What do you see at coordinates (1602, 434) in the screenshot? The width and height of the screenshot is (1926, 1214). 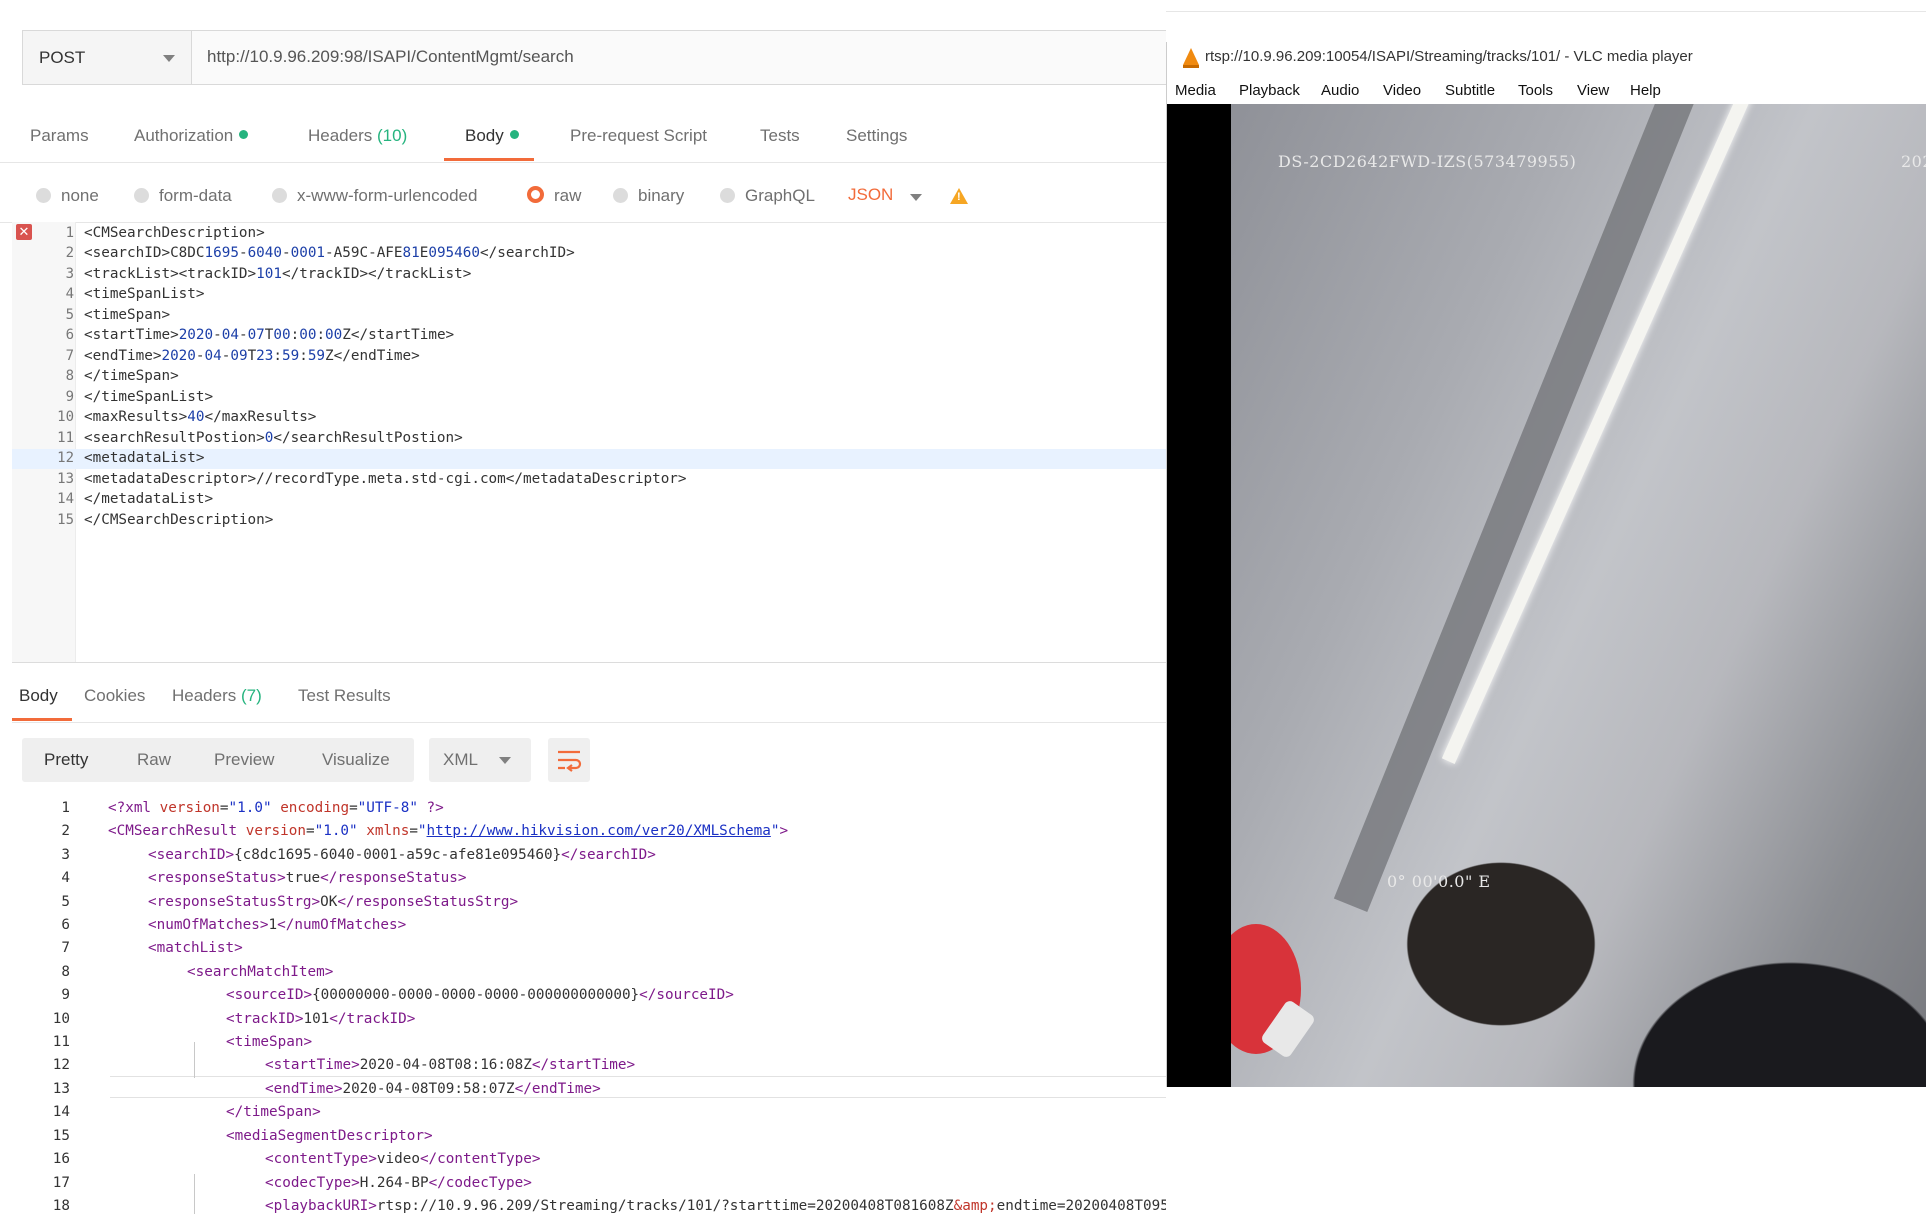 I see `ceiling-light` at bounding box center [1602, 434].